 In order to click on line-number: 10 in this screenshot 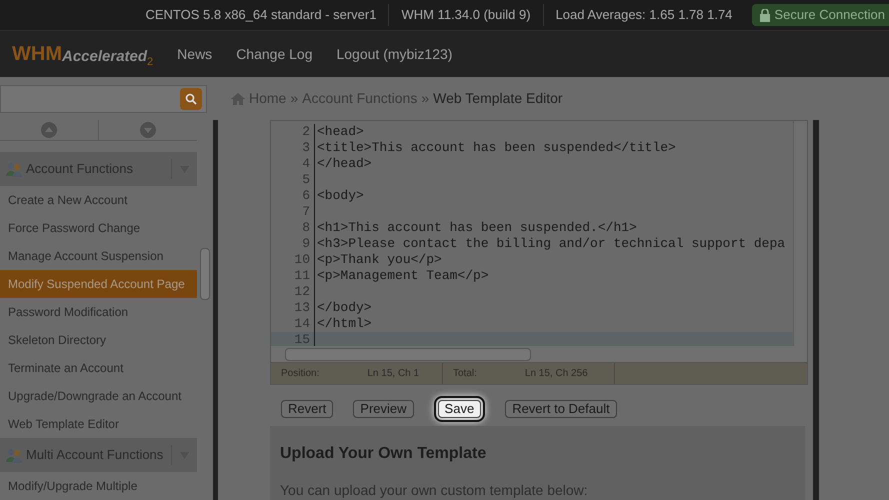, I will do `click(293, 260)`.